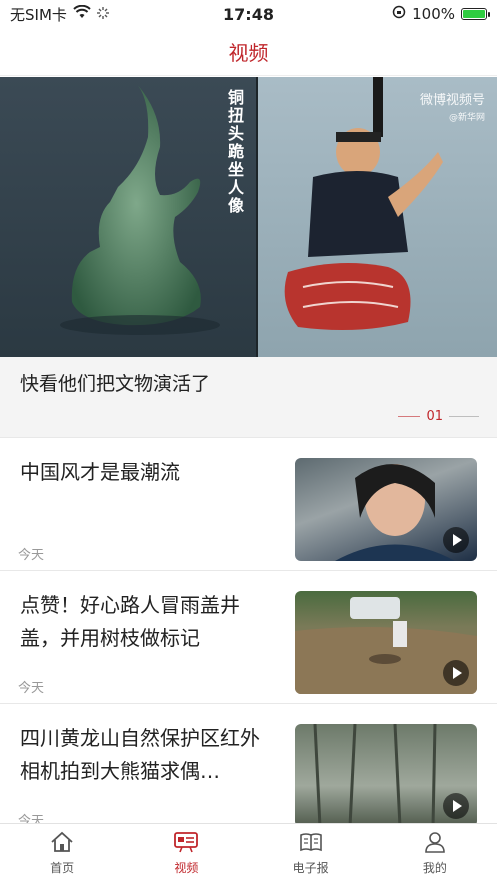 The width and height of the screenshot is (497, 883). What do you see at coordinates (409, 416) in the screenshot?
I see `pager-line-left` at bounding box center [409, 416].